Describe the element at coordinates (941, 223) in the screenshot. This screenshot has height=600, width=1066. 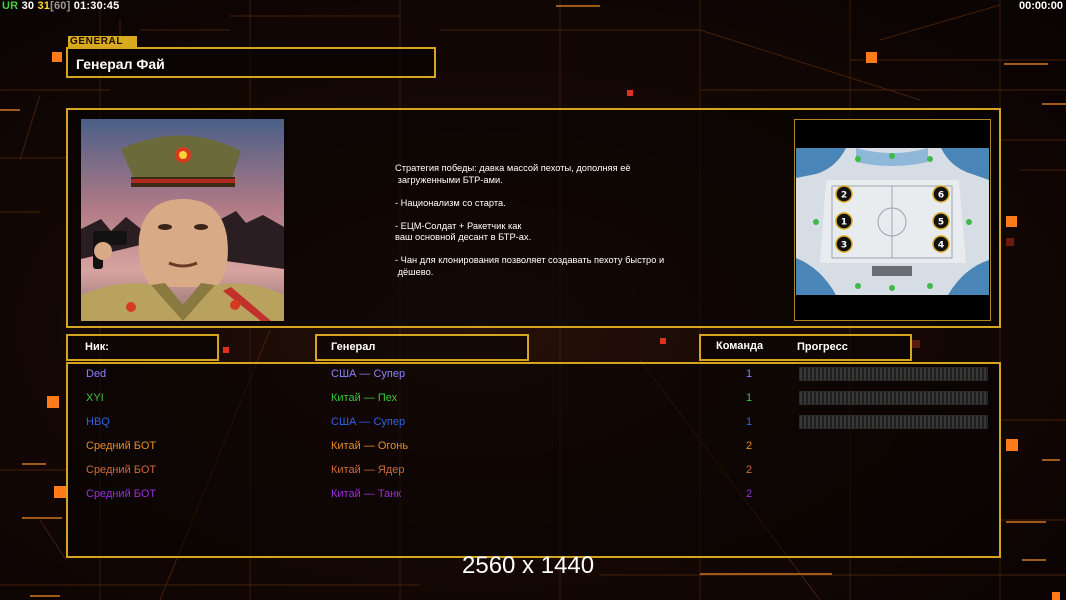
I see `map-start-5: 5` at that location.